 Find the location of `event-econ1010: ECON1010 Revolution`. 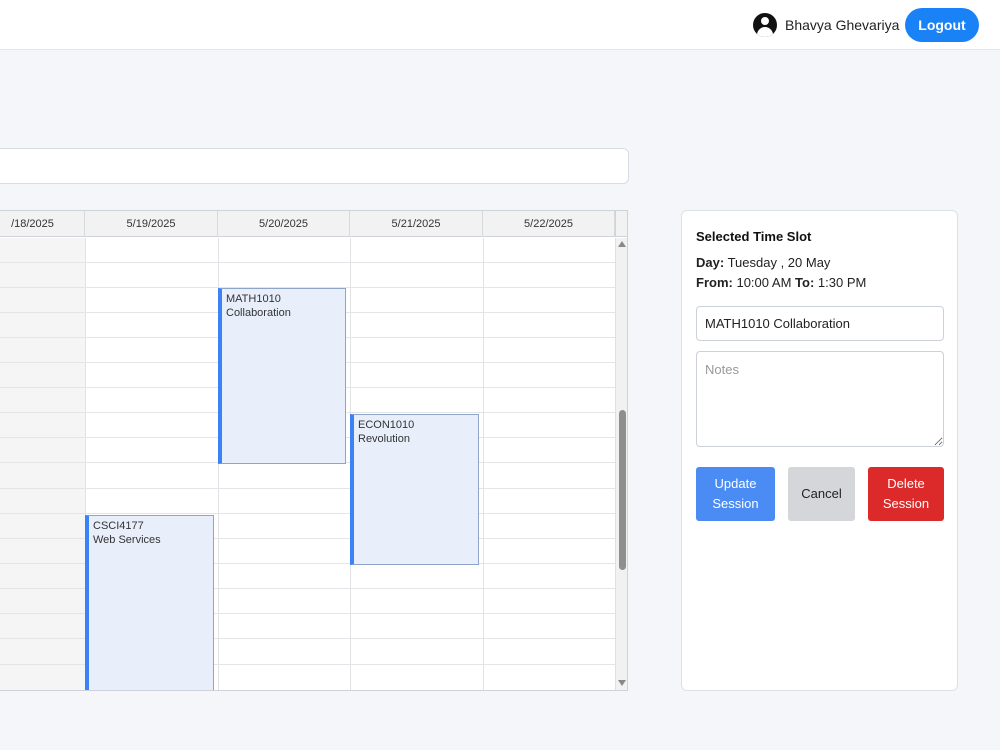

event-econ1010: ECON1010 Revolution is located at coordinates (414, 489).